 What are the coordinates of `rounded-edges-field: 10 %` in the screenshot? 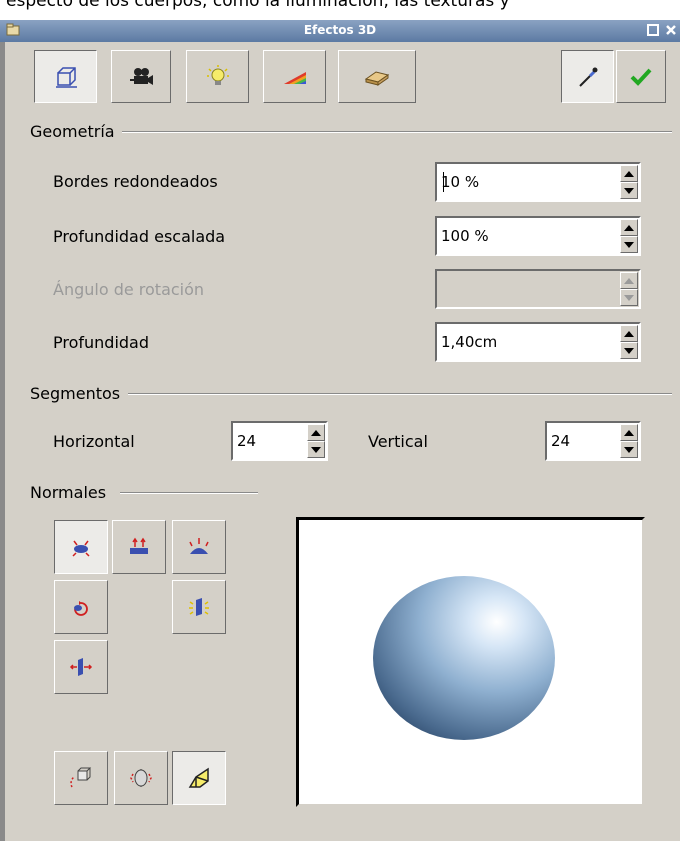 It's located at (538, 182).